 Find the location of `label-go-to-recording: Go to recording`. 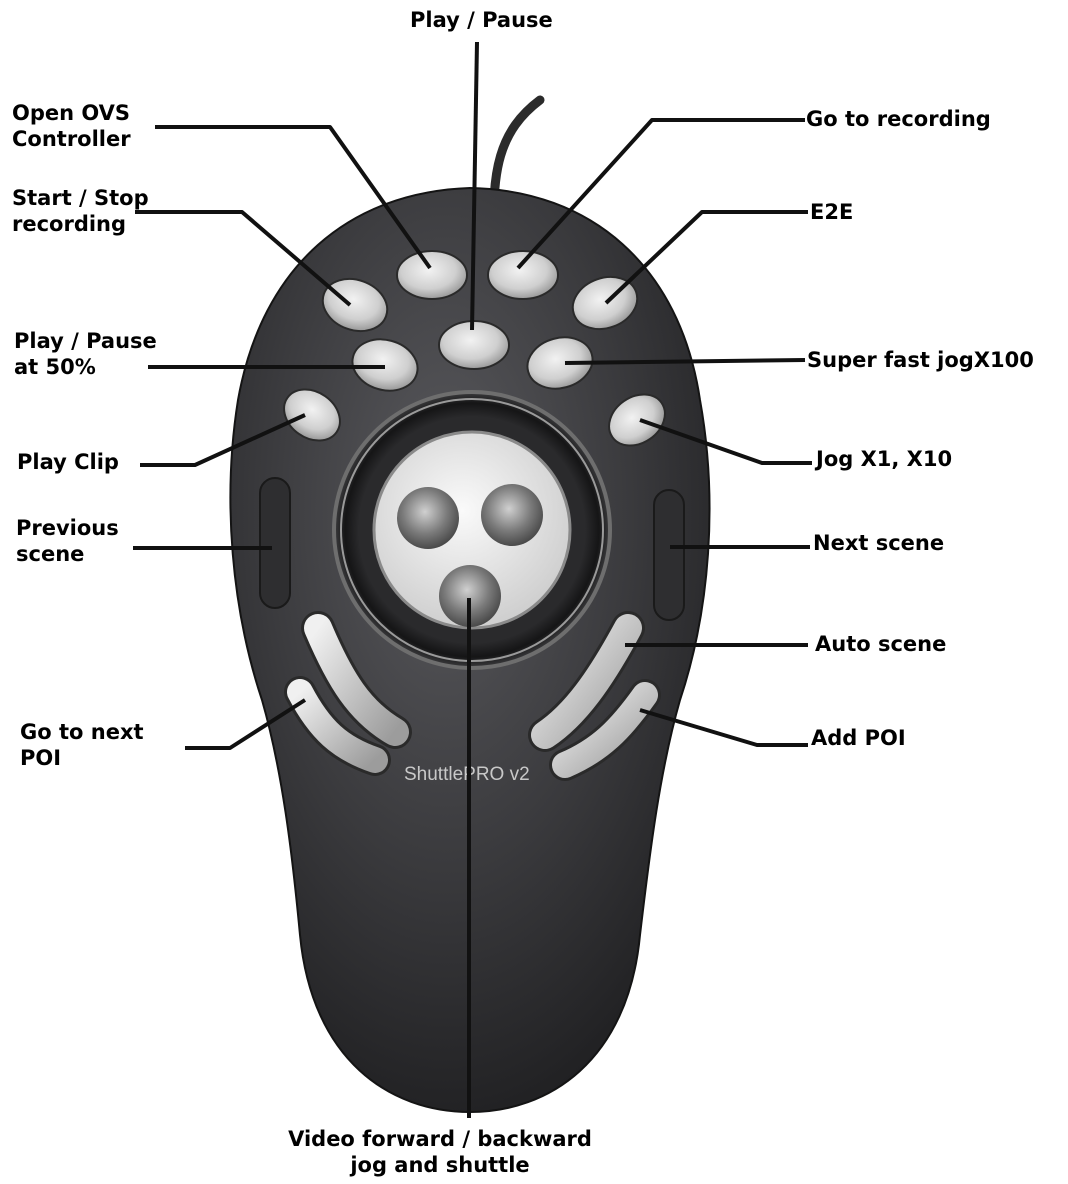

label-go-to-recording: Go to recording is located at coordinates (898, 119).